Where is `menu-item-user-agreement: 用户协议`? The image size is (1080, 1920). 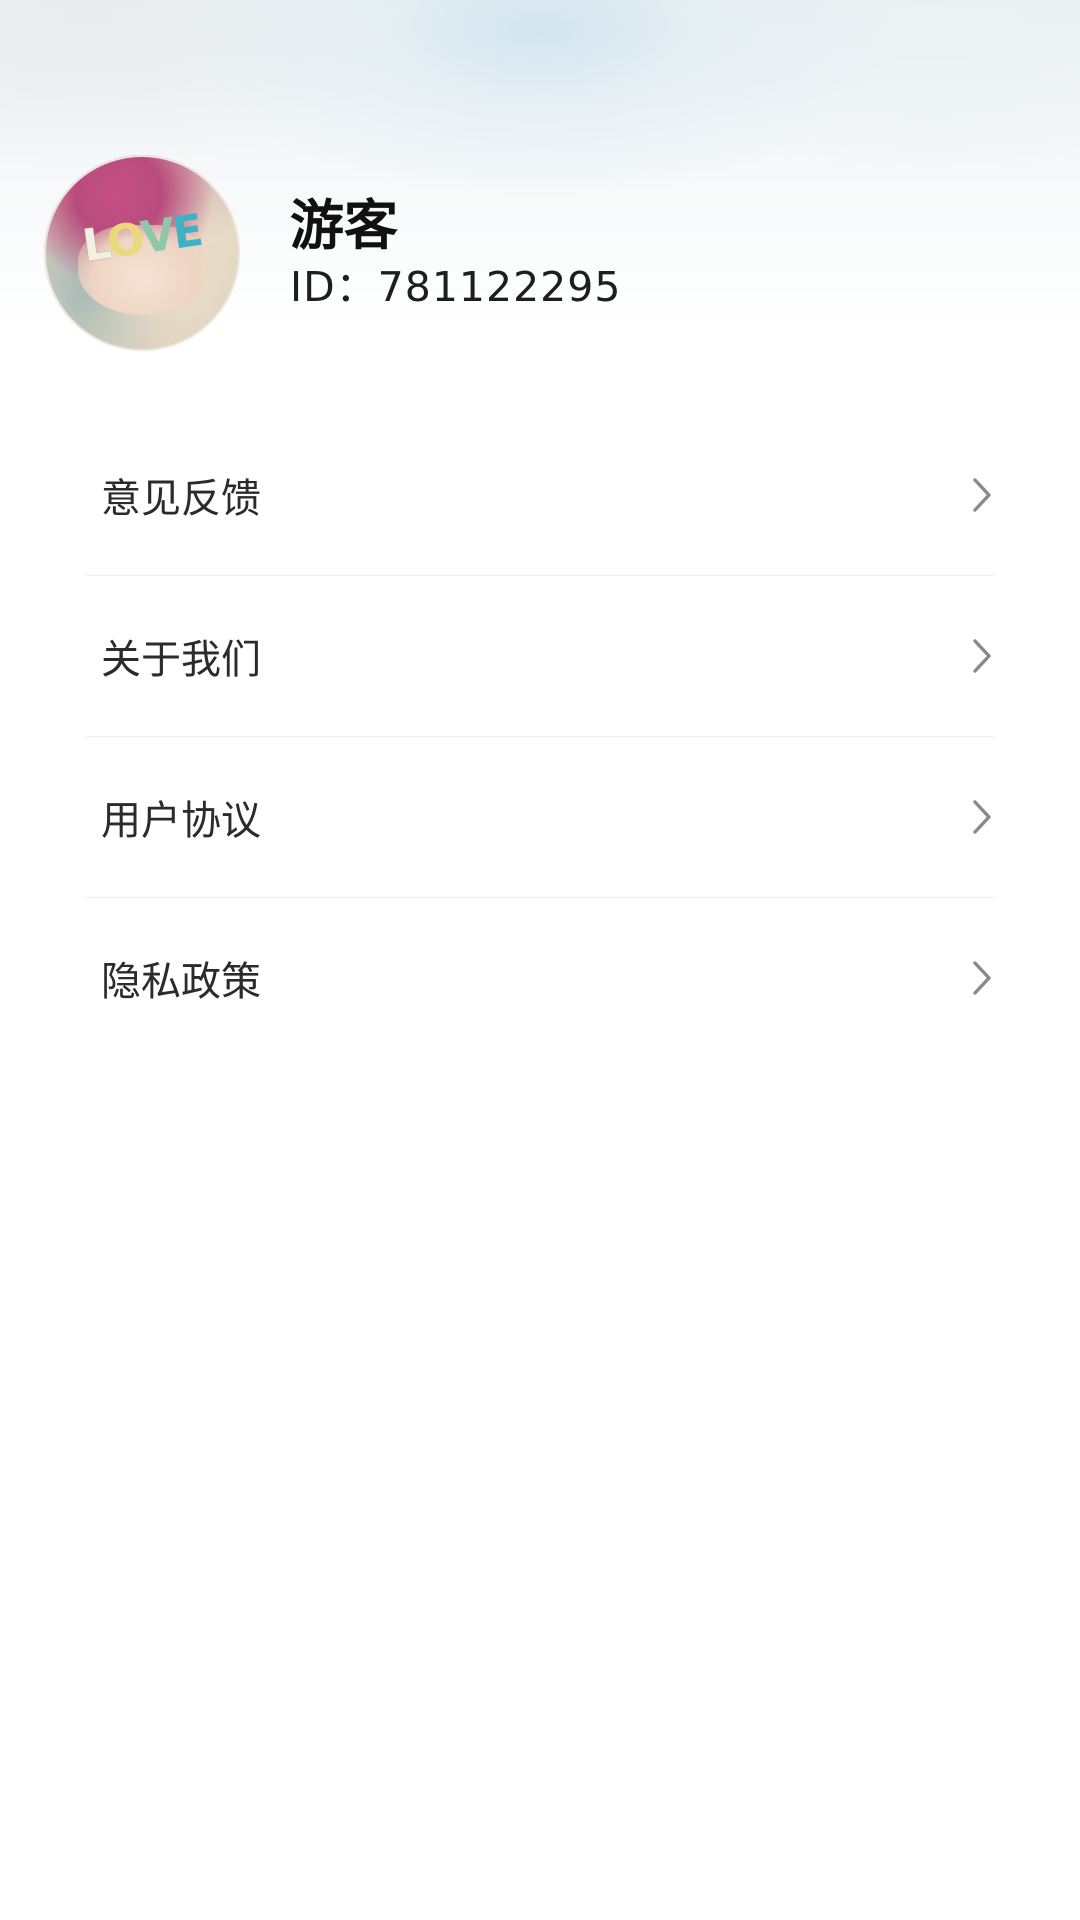
menu-item-user-agreement: 用户协议 is located at coordinates (540, 817).